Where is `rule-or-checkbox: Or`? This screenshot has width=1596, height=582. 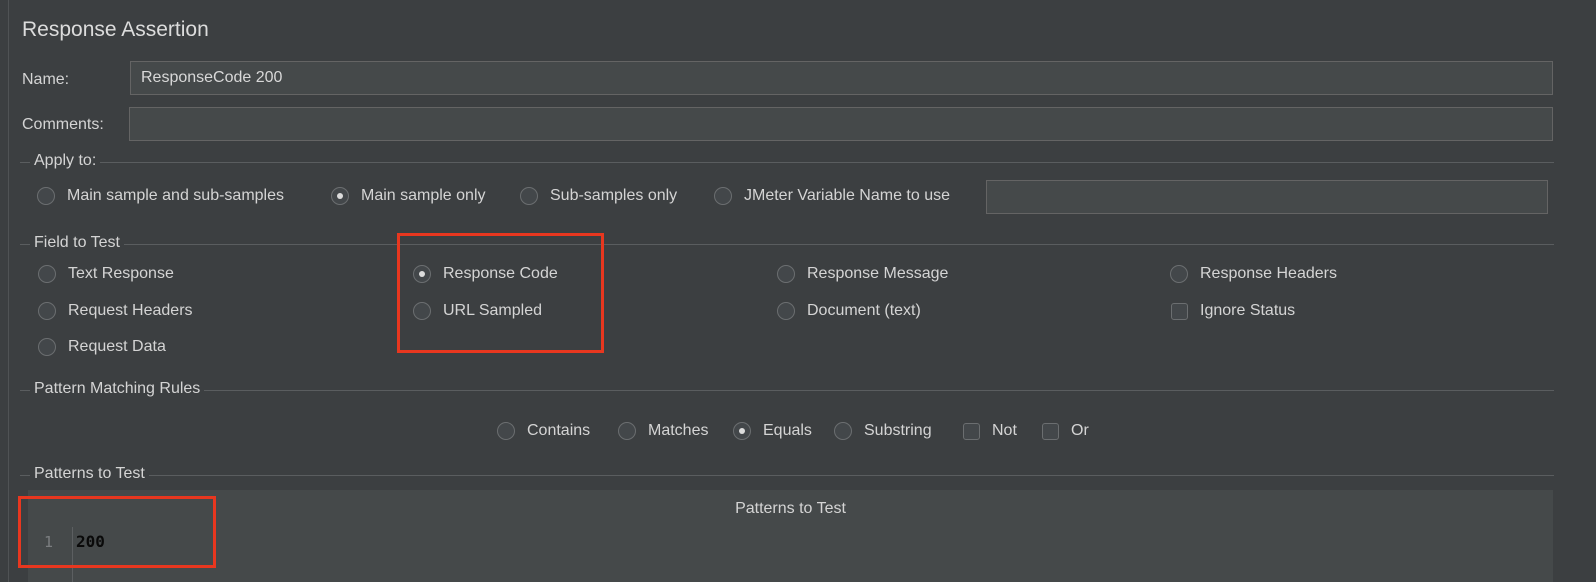 rule-or-checkbox: Or is located at coordinates (1065, 431).